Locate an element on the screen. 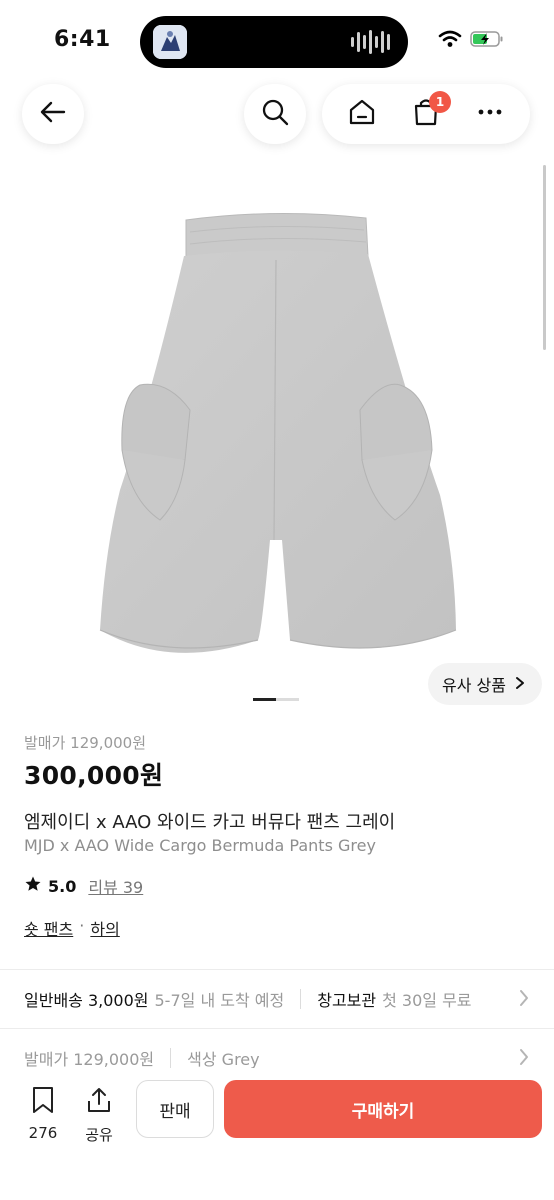  standard-shipping-label: 일반배송 3,000원 is located at coordinates (86, 1000).